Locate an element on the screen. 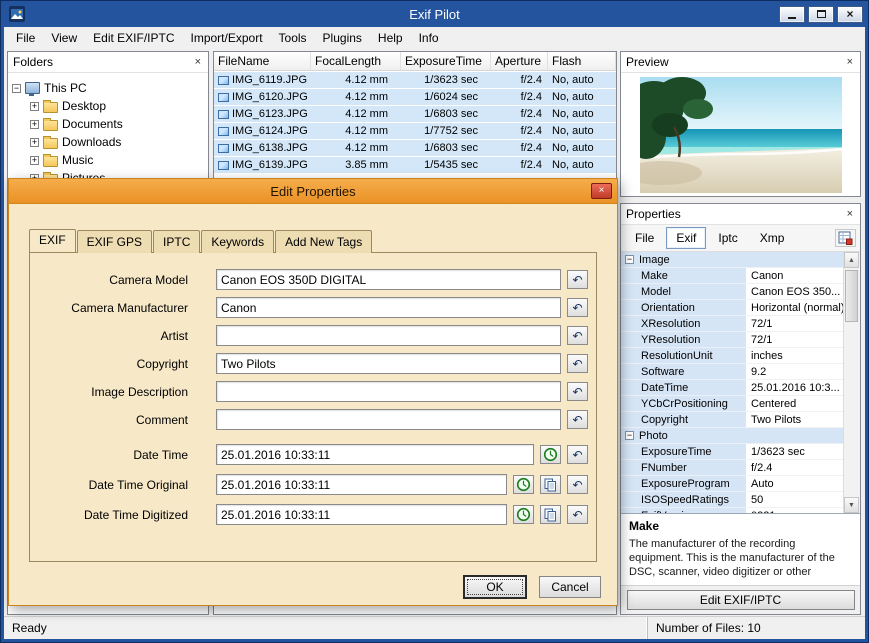 The image size is (869, 643). artist-input is located at coordinates (388, 335).